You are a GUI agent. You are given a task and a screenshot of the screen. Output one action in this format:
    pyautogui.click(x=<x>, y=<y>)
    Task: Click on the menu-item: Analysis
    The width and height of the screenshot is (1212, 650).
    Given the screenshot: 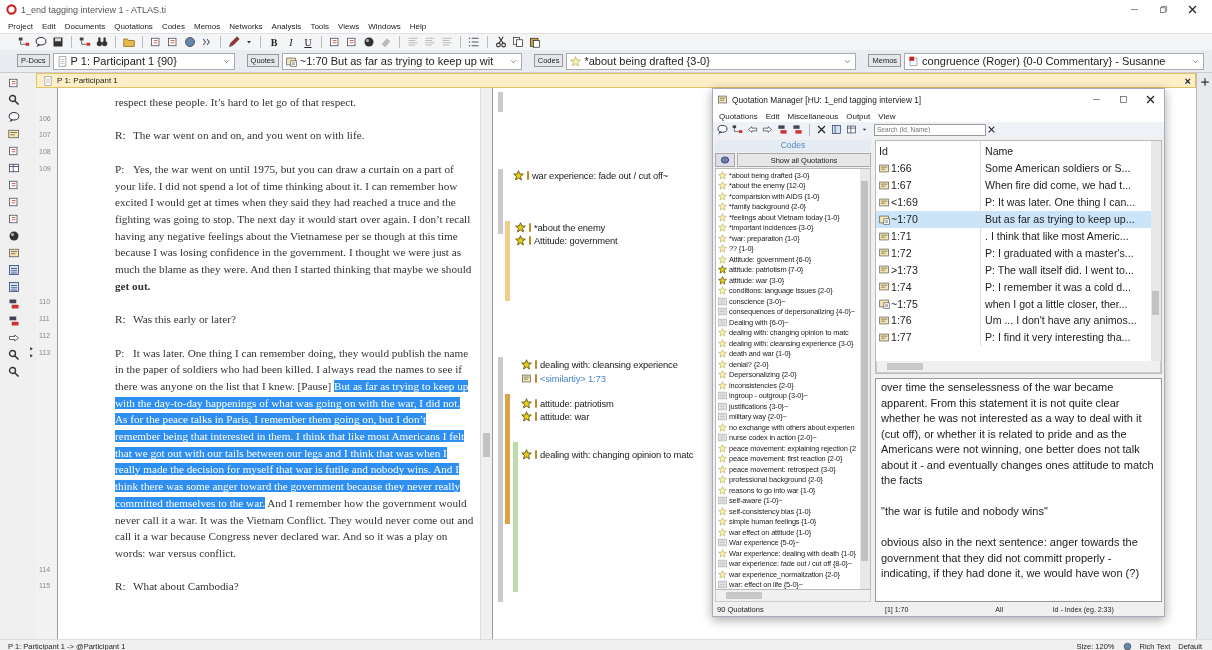 What is the action you would take?
    pyautogui.click(x=286, y=26)
    